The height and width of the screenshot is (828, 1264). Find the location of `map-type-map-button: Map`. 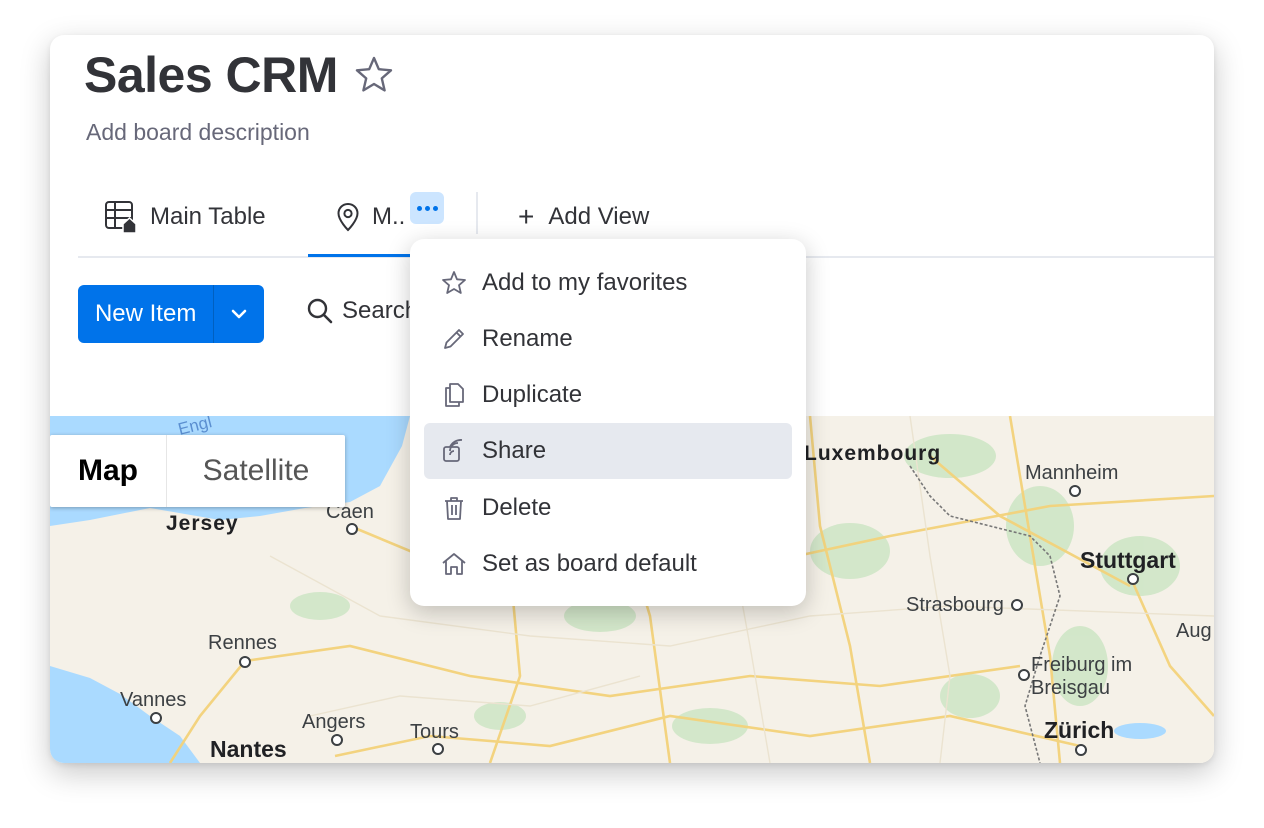

map-type-map-button: Map is located at coordinates (108, 471).